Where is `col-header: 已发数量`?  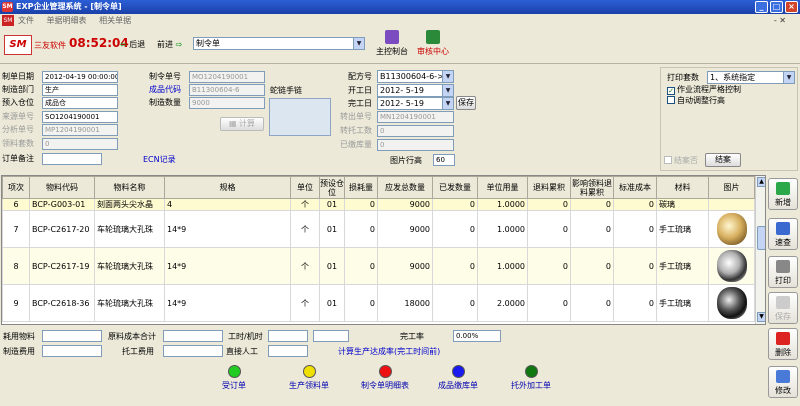
col-header: 已发数量 is located at coordinates (455, 187).